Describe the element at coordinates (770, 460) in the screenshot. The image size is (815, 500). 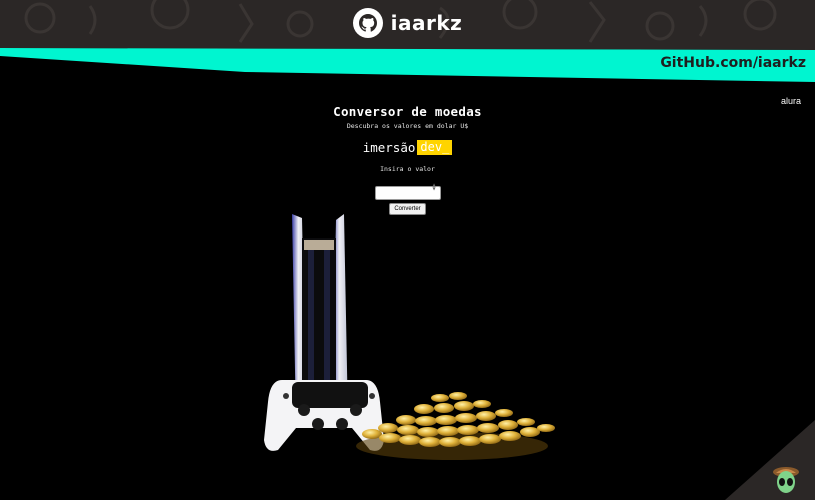
I see `corner-decoration` at that location.